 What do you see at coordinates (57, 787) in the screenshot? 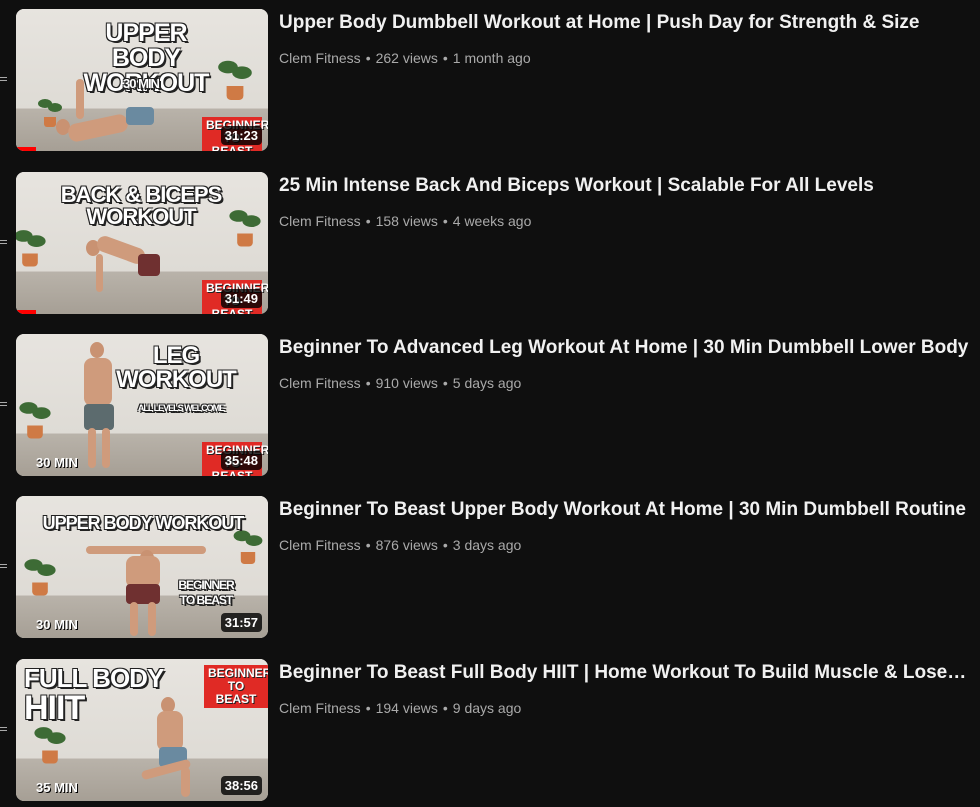
I see `thumbnail-length-label: 35 MIN` at bounding box center [57, 787].